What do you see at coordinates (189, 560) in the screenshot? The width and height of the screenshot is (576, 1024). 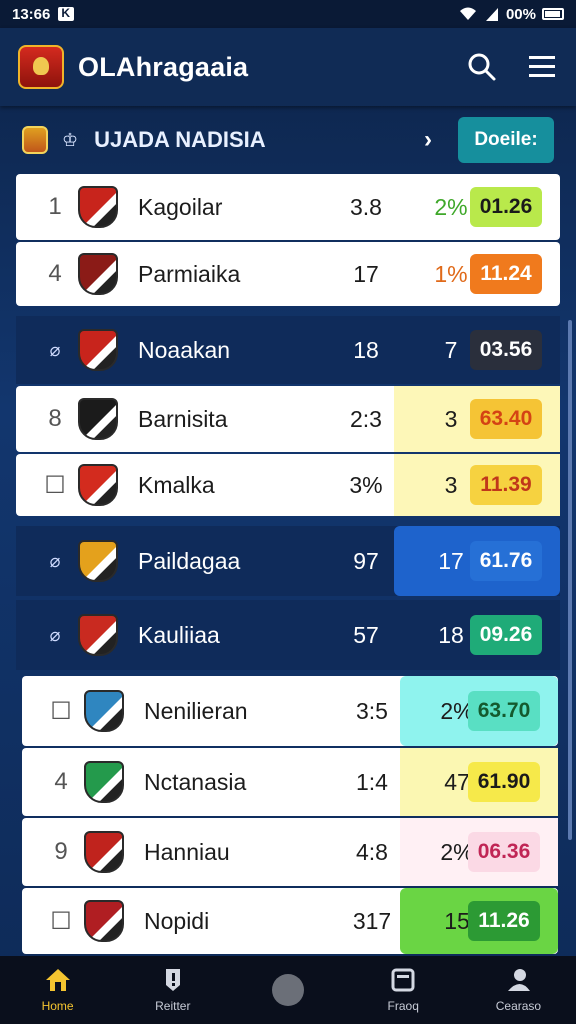 I see `team-name: Paildagaa` at bounding box center [189, 560].